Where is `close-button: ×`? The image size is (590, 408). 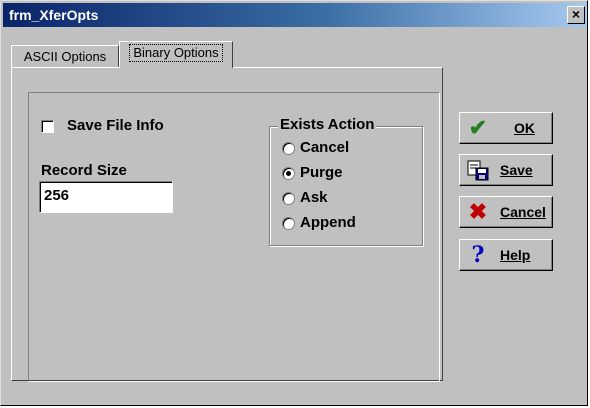 close-button: × is located at coordinates (576, 15).